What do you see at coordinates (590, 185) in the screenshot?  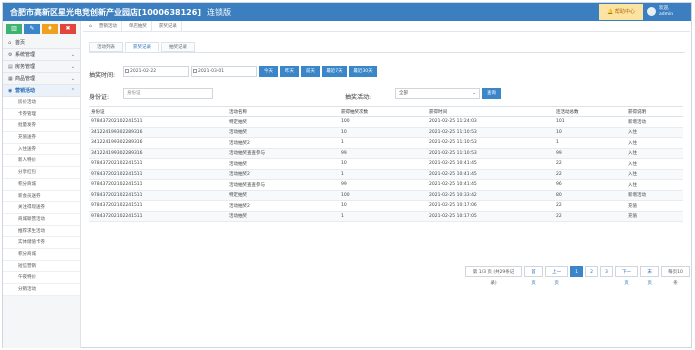 I see `table-cell: 96` at bounding box center [590, 185].